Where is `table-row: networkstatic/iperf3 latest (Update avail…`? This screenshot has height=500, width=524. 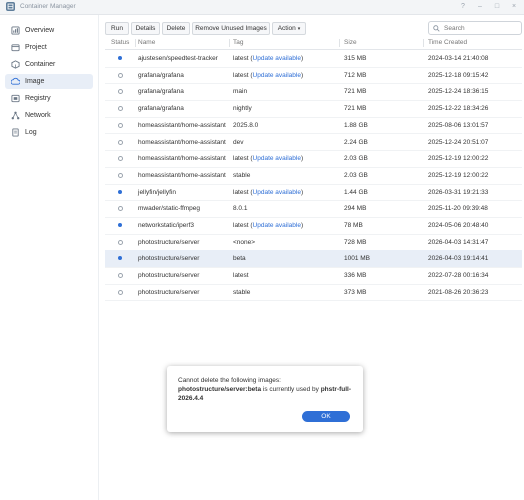 table-row: networkstatic/iperf3 latest (Update avail… is located at coordinates (313, 226).